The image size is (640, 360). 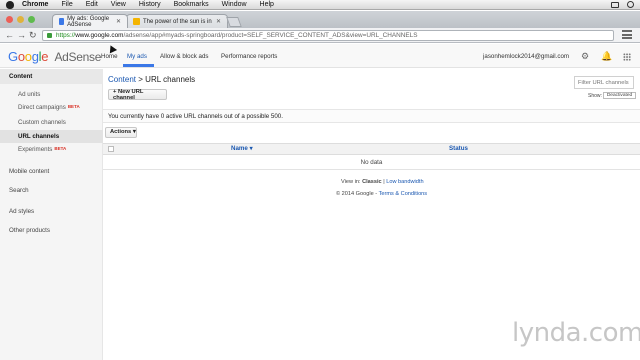 I want to click on column-header-name: Name ▾, so click(x=242, y=148).